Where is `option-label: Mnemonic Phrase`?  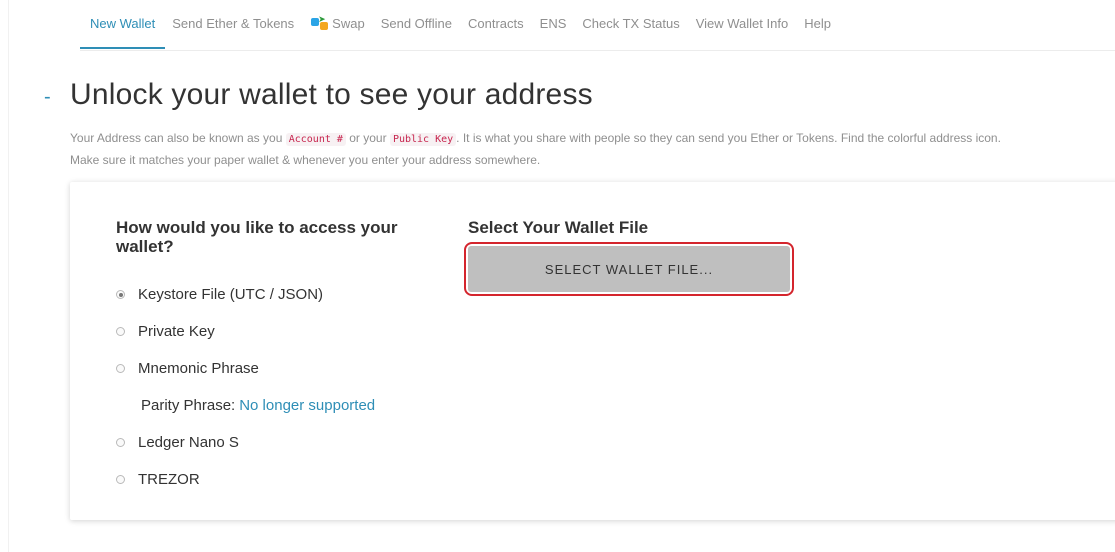 option-label: Mnemonic Phrase is located at coordinates (198, 368).